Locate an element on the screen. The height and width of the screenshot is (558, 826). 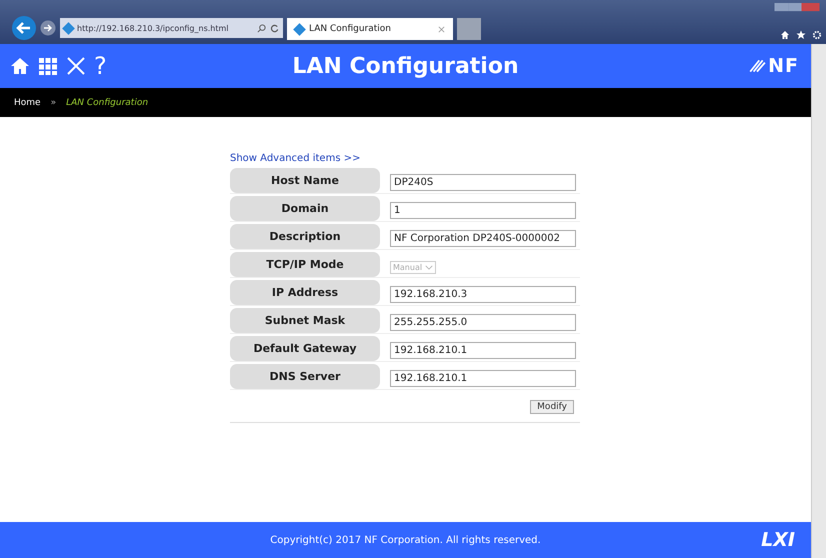
field-label: Description is located at coordinates (305, 236).